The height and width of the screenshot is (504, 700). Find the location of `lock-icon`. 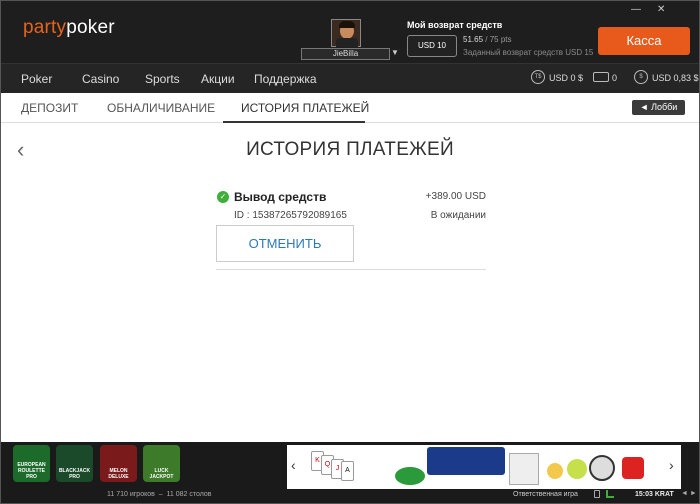

lock-icon is located at coordinates (597, 494).